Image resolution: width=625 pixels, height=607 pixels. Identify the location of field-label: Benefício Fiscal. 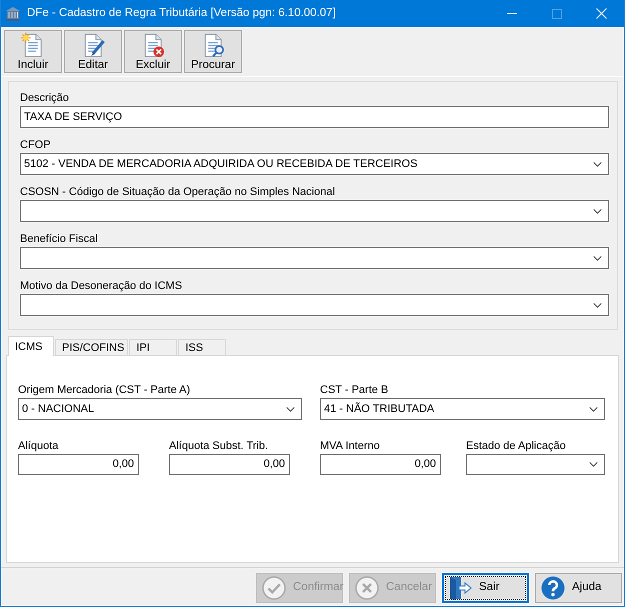
(59, 239).